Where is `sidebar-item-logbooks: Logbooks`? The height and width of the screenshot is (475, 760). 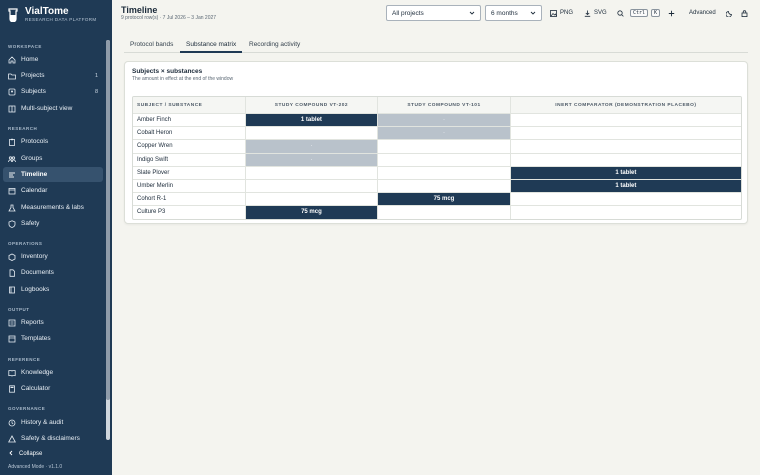 sidebar-item-logbooks: Logbooks is located at coordinates (53, 289).